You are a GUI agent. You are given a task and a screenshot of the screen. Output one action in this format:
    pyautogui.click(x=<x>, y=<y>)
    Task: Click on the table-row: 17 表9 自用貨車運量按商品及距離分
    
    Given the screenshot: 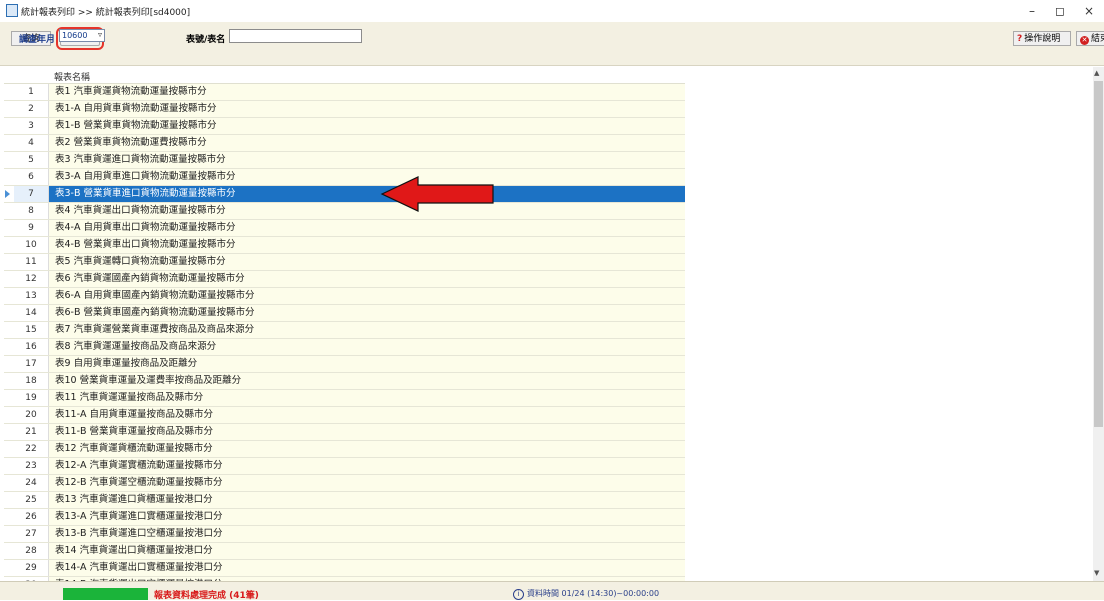 What is the action you would take?
    pyautogui.click(x=344, y=364)
    